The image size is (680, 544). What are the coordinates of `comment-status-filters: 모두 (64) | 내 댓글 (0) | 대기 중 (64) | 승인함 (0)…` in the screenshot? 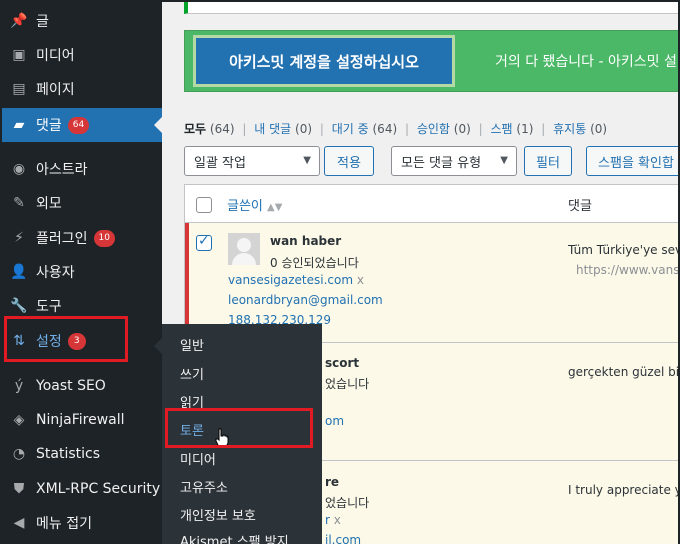 It's located at (396, 129).